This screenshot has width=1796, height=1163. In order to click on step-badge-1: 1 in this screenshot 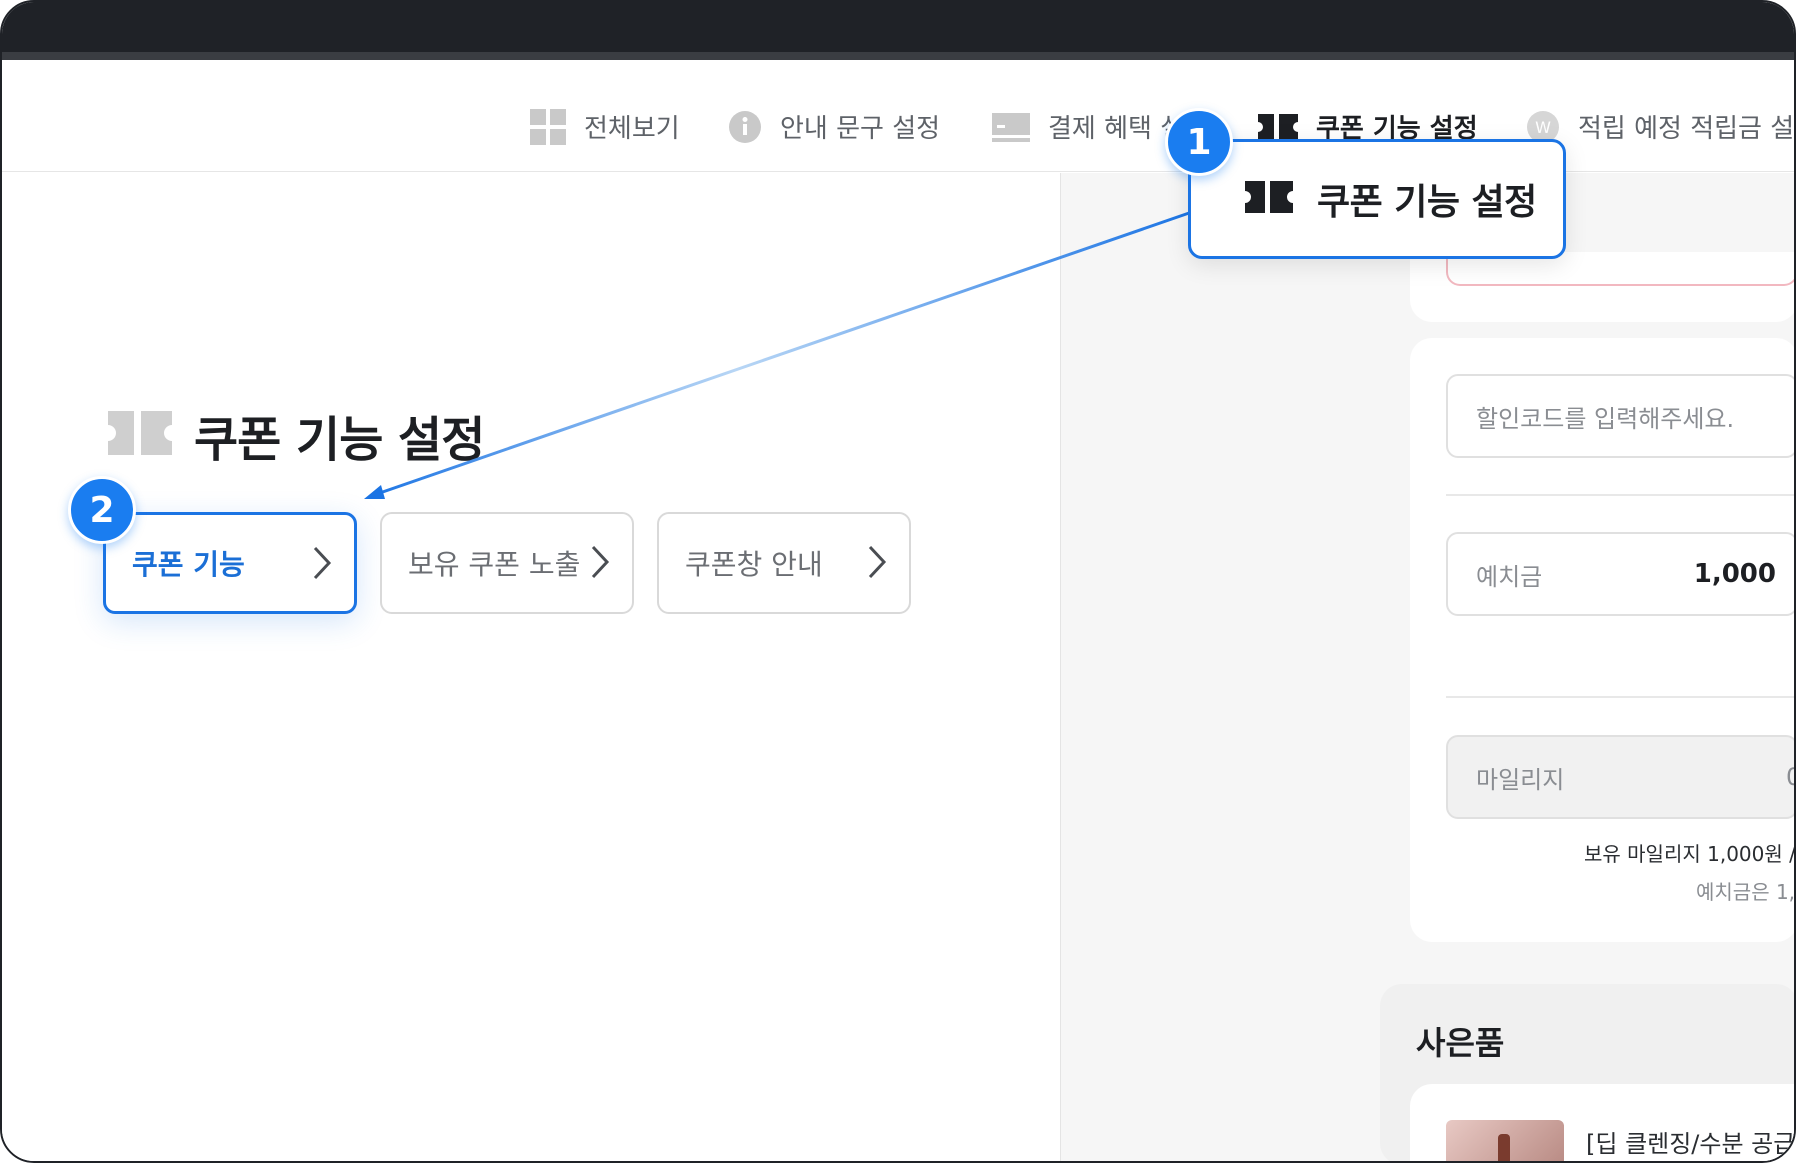, I will do `click(1199, 142)`.